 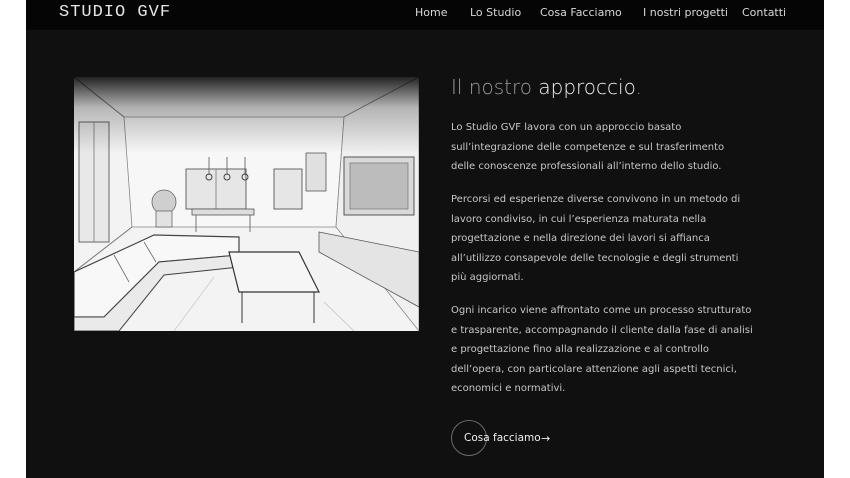 I want to click on arrow-right-icon: →, so click(x=546, y=438).